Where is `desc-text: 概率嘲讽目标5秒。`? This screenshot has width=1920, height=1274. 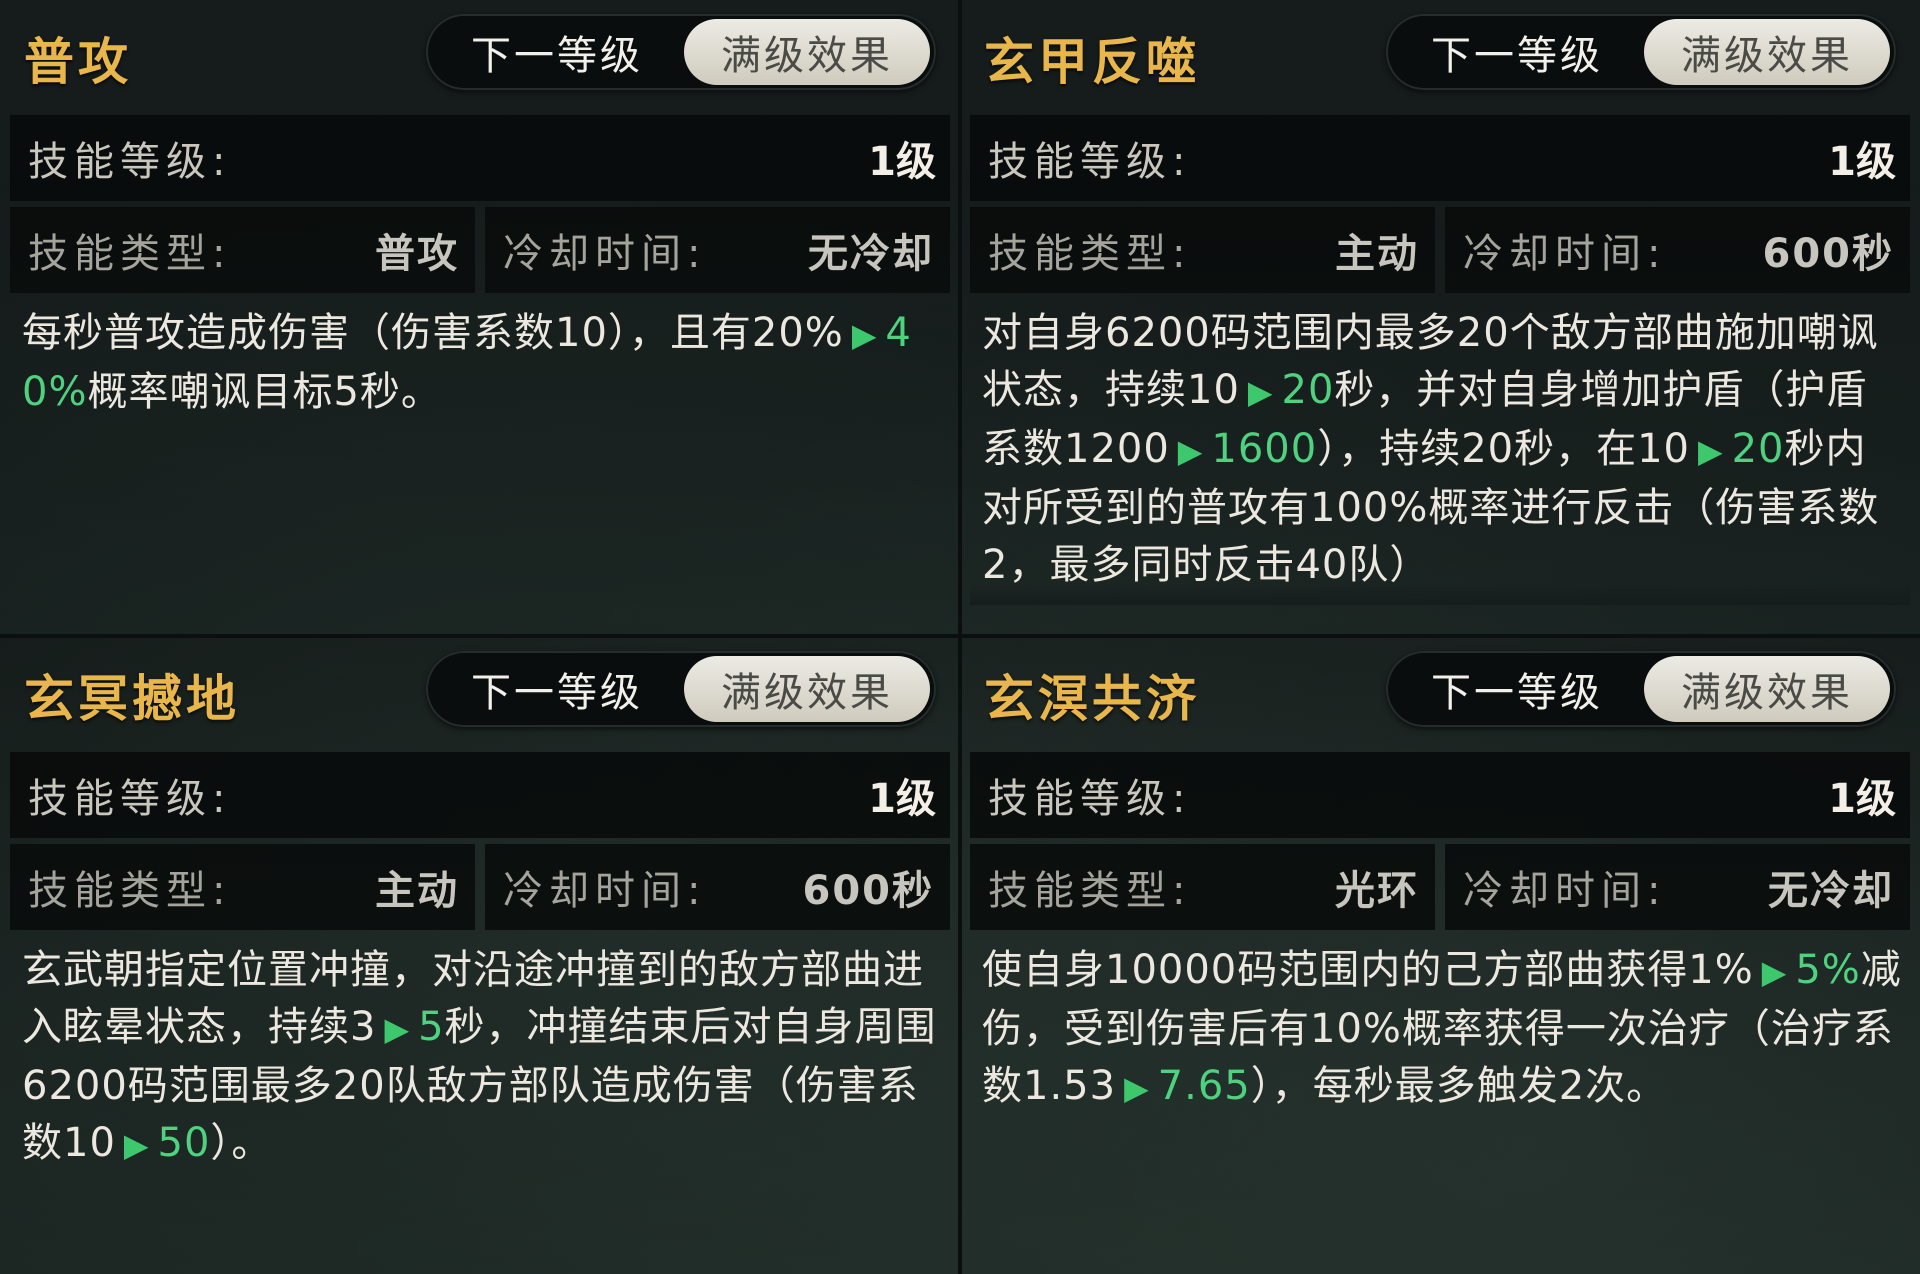
desc-text: 概率嘲讽目标5秒。 is located at coordinates (264, 392).